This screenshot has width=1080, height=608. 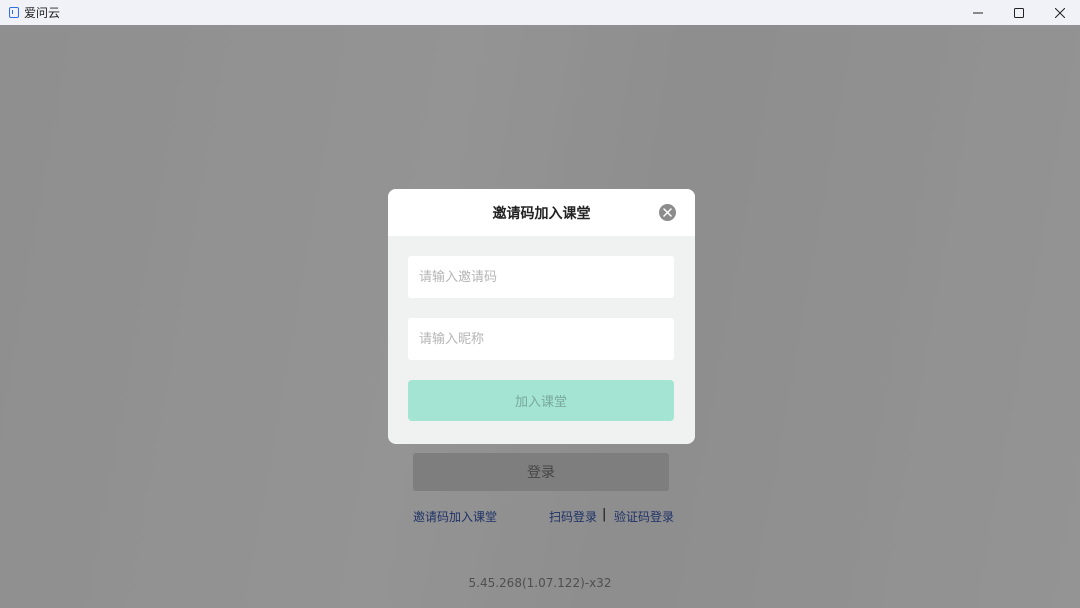 I want to click on close-window-button, so click(x=1059, y=12).